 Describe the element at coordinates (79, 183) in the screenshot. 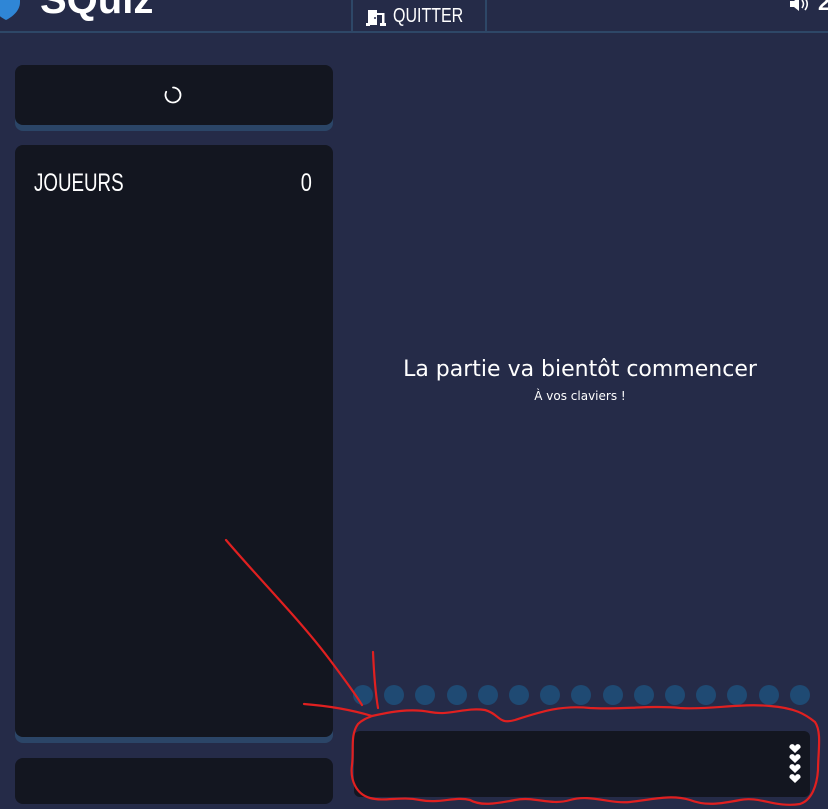

I see `players-title: JOUEURS` at that location.